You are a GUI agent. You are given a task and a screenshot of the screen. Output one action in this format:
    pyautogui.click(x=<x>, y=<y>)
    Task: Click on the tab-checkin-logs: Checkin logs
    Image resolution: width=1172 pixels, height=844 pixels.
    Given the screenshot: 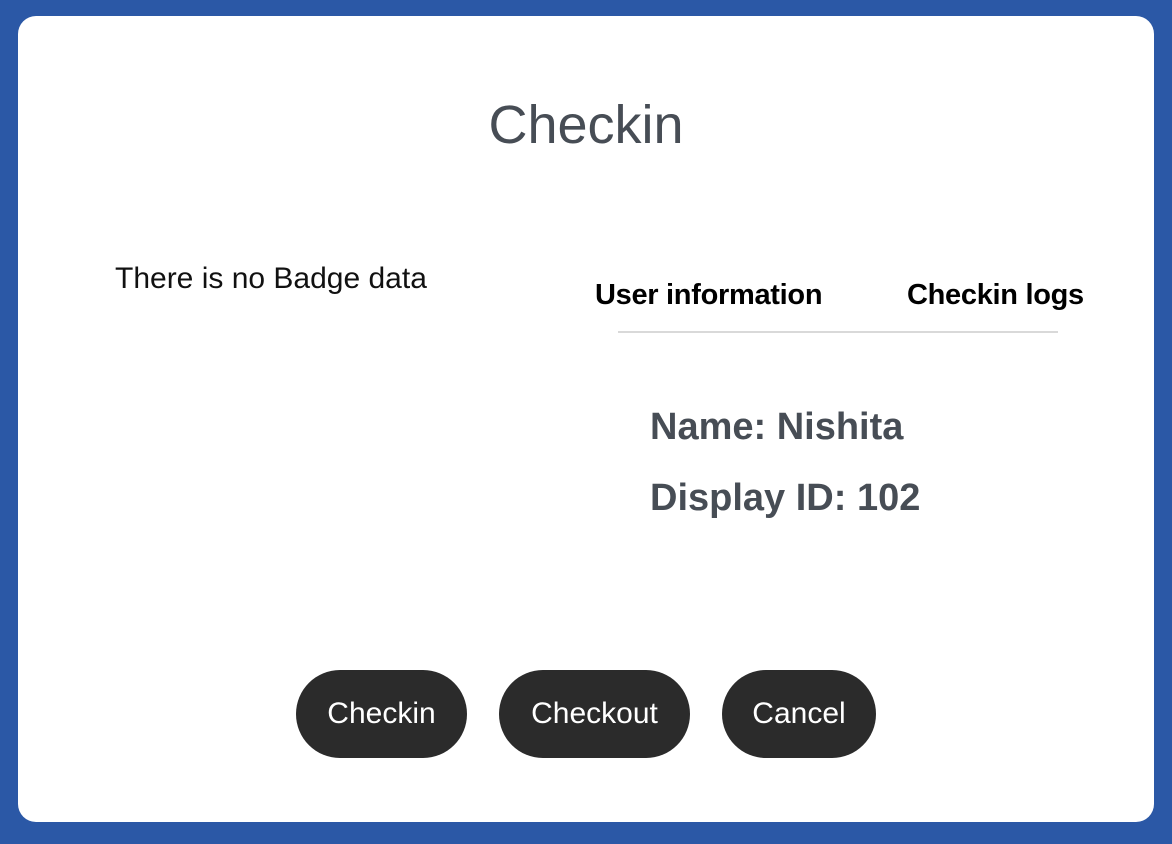 What is the action you would take?
    pyautogui.click(x=995, y=295)
    